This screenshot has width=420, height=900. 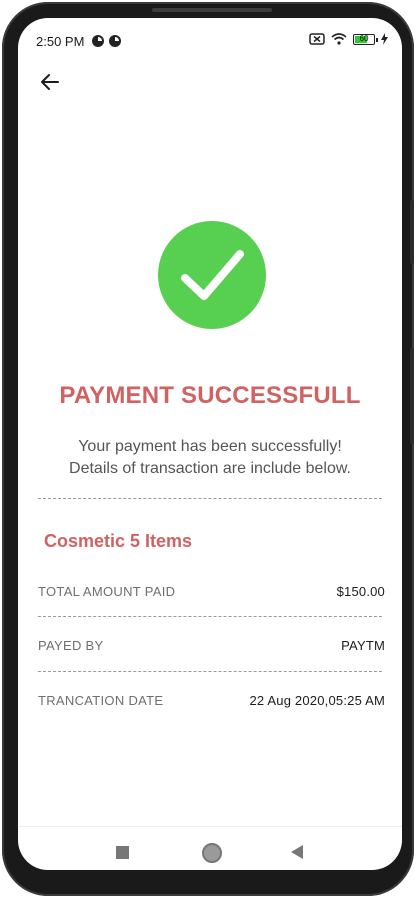 What do you see at coordinates (317, 39) in the screenshot?
I see `no-sim-icon` at bounding box center [317, 39].